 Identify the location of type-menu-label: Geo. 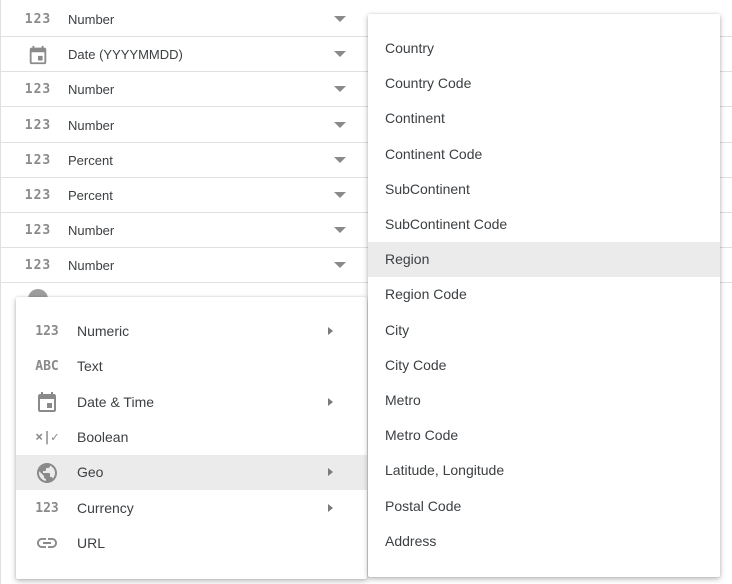
(90, 472).